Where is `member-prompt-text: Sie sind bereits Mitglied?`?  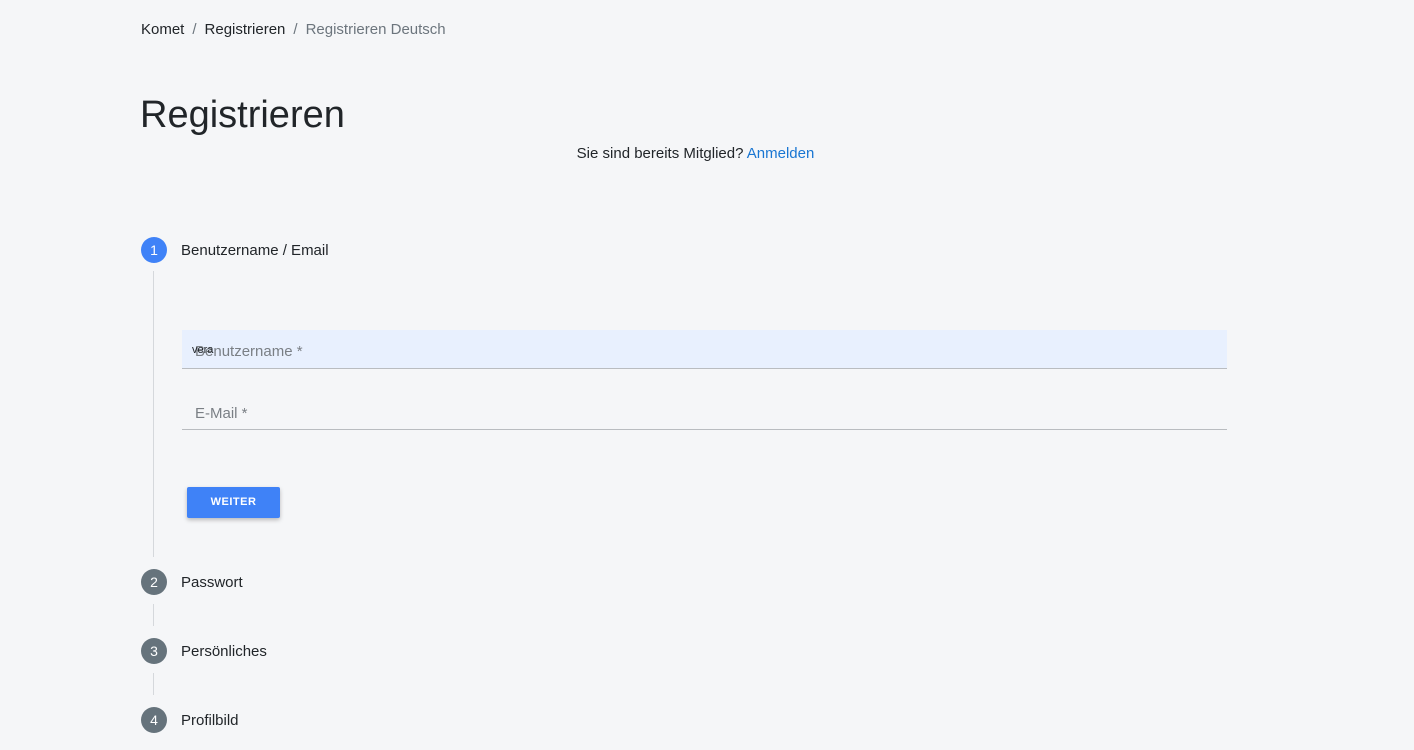 member-prompt-text: Sie sind bereits Mitglied? is located at coordinates (660, 153).